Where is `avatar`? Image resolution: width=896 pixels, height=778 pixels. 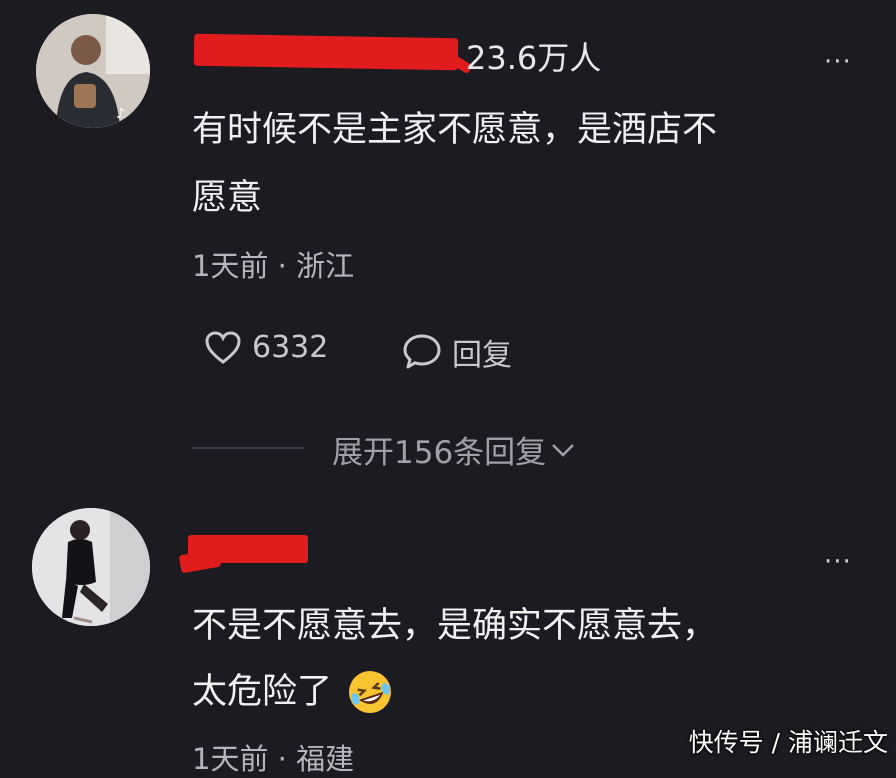 avatar is located at coordinates (91, 567).